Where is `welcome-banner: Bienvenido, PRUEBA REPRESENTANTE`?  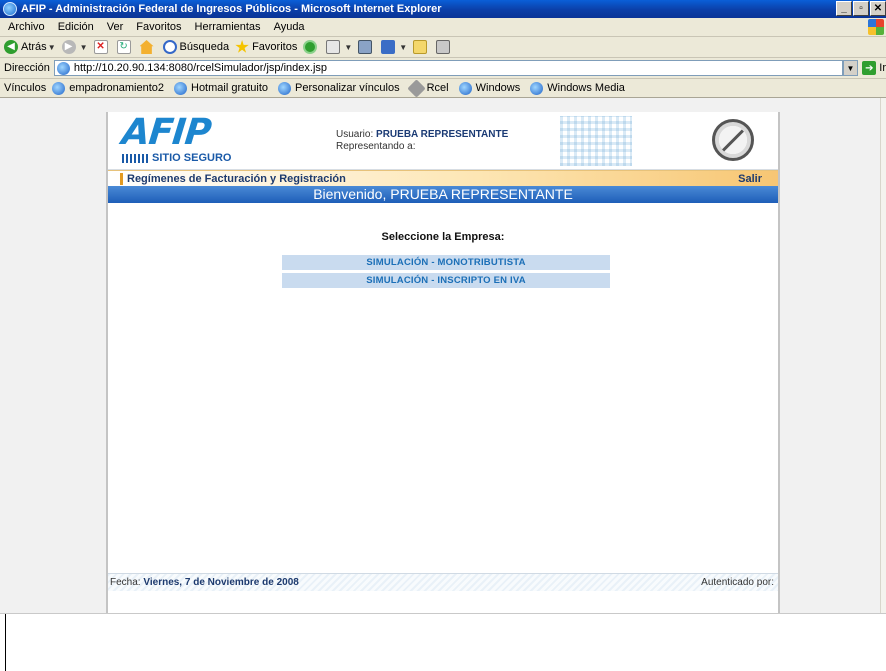 welcome-banner: Bienvenido, PRUEBA REPRESENTANTE is located at coordinates (443, 194).